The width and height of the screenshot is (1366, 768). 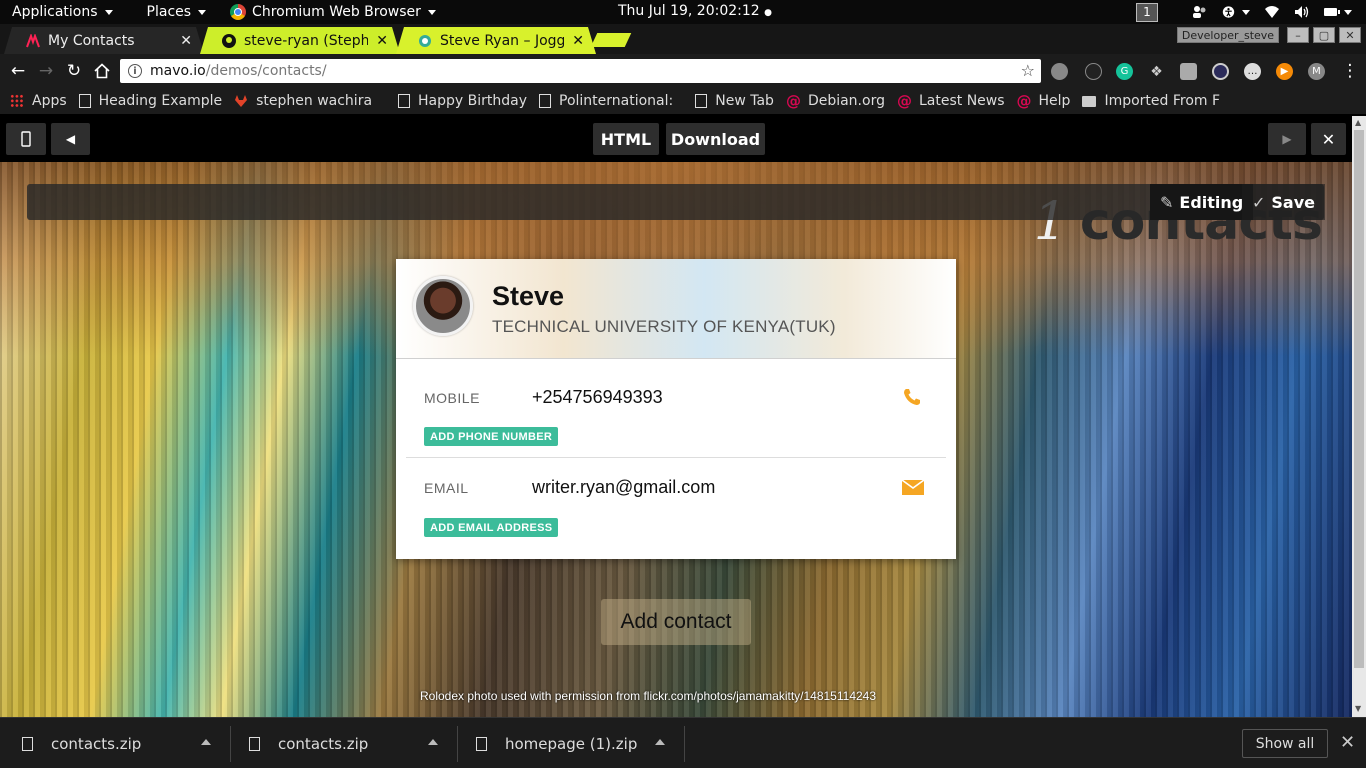 I want to click on html-button: HTML, so click(x=626, y=139).